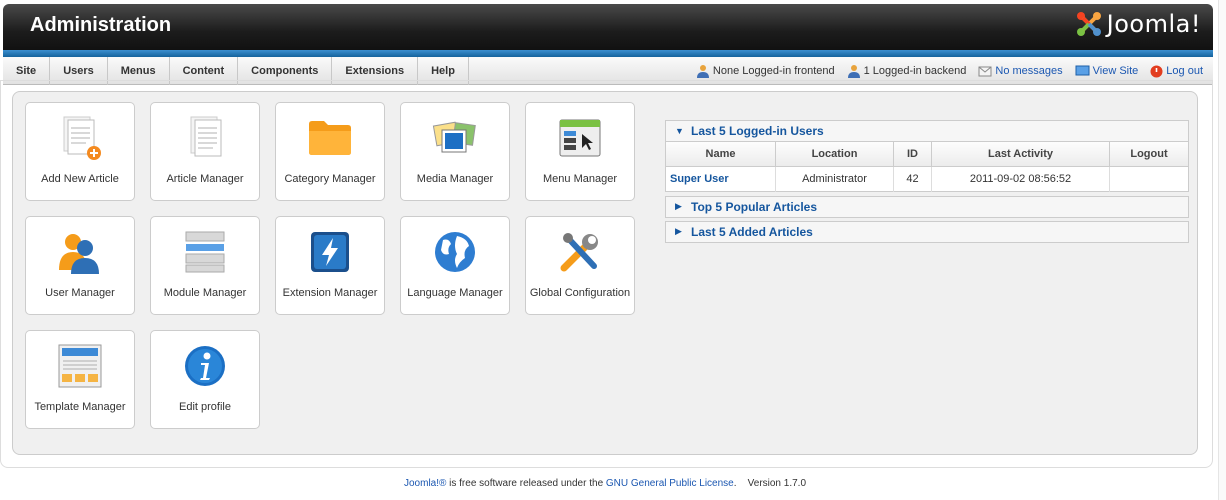 This screenshot has height=500, width=1226. Describe the element at coordinates (834, 178) in the screenshot. I see `user-location: Administrator` at that location.